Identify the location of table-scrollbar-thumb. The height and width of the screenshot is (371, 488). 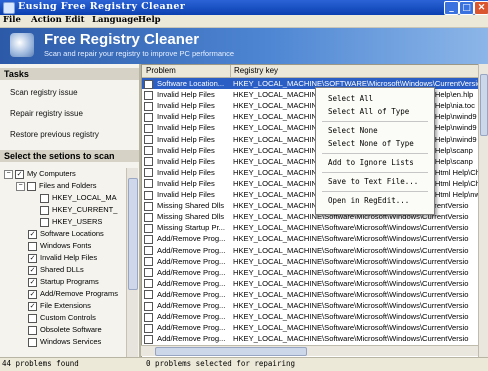
(484, 105).